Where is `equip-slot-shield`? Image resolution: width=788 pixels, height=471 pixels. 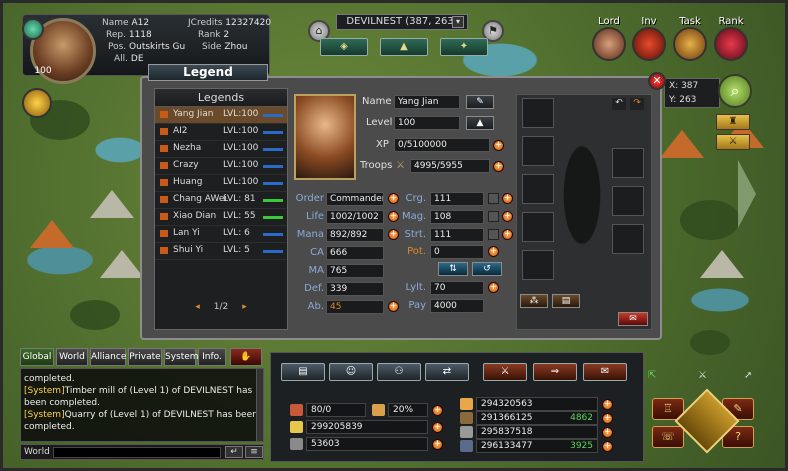 equip-slot-shield is located at coordinates (628, 201).